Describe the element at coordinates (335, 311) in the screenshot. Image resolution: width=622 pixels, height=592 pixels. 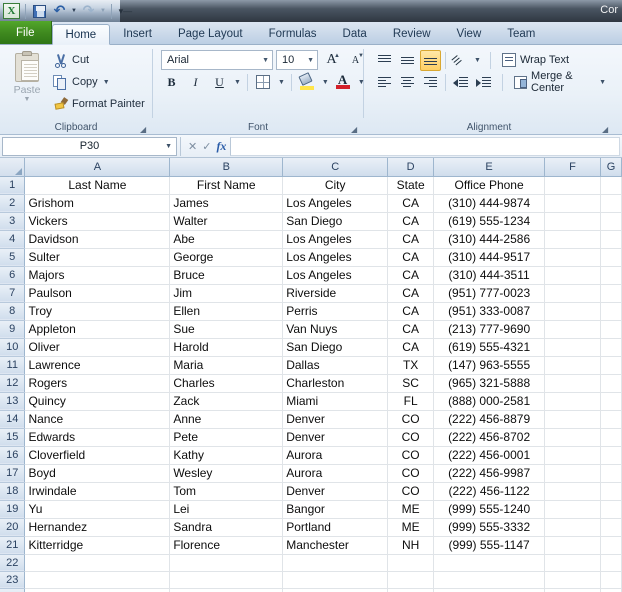
I see `cell-C8: Perris` at that location.